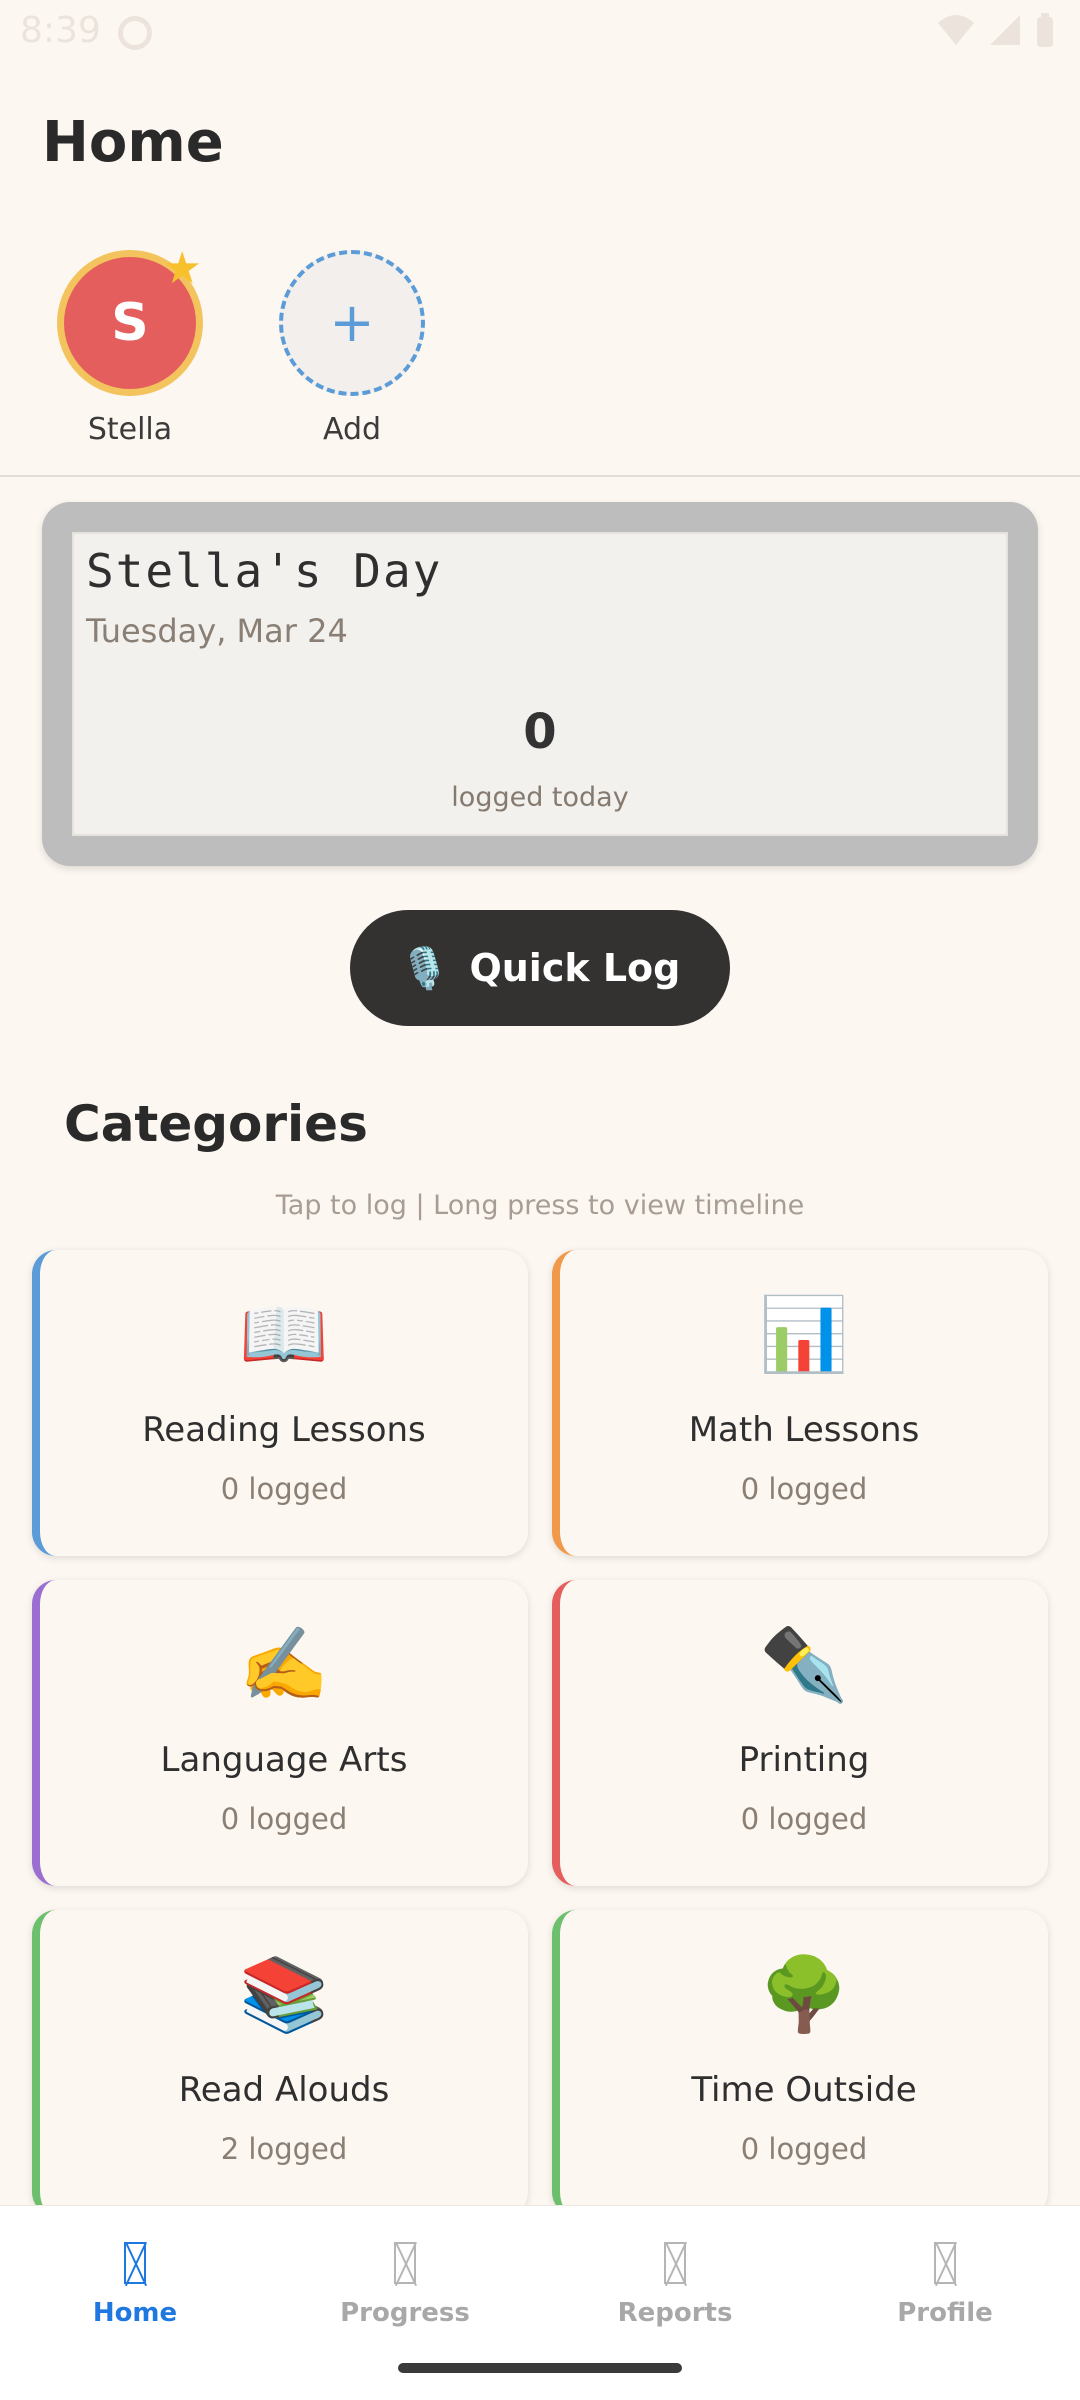 The height and width of the screenshot is (2400, 1080). I want to click on status-time: 8:39, so click(60, 30).